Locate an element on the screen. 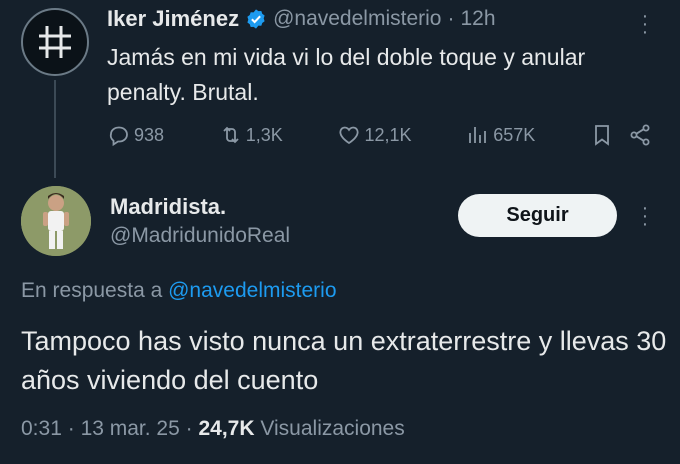  in-reply-handle-link: @navedelmisterio is located at coordinates (252, 290).